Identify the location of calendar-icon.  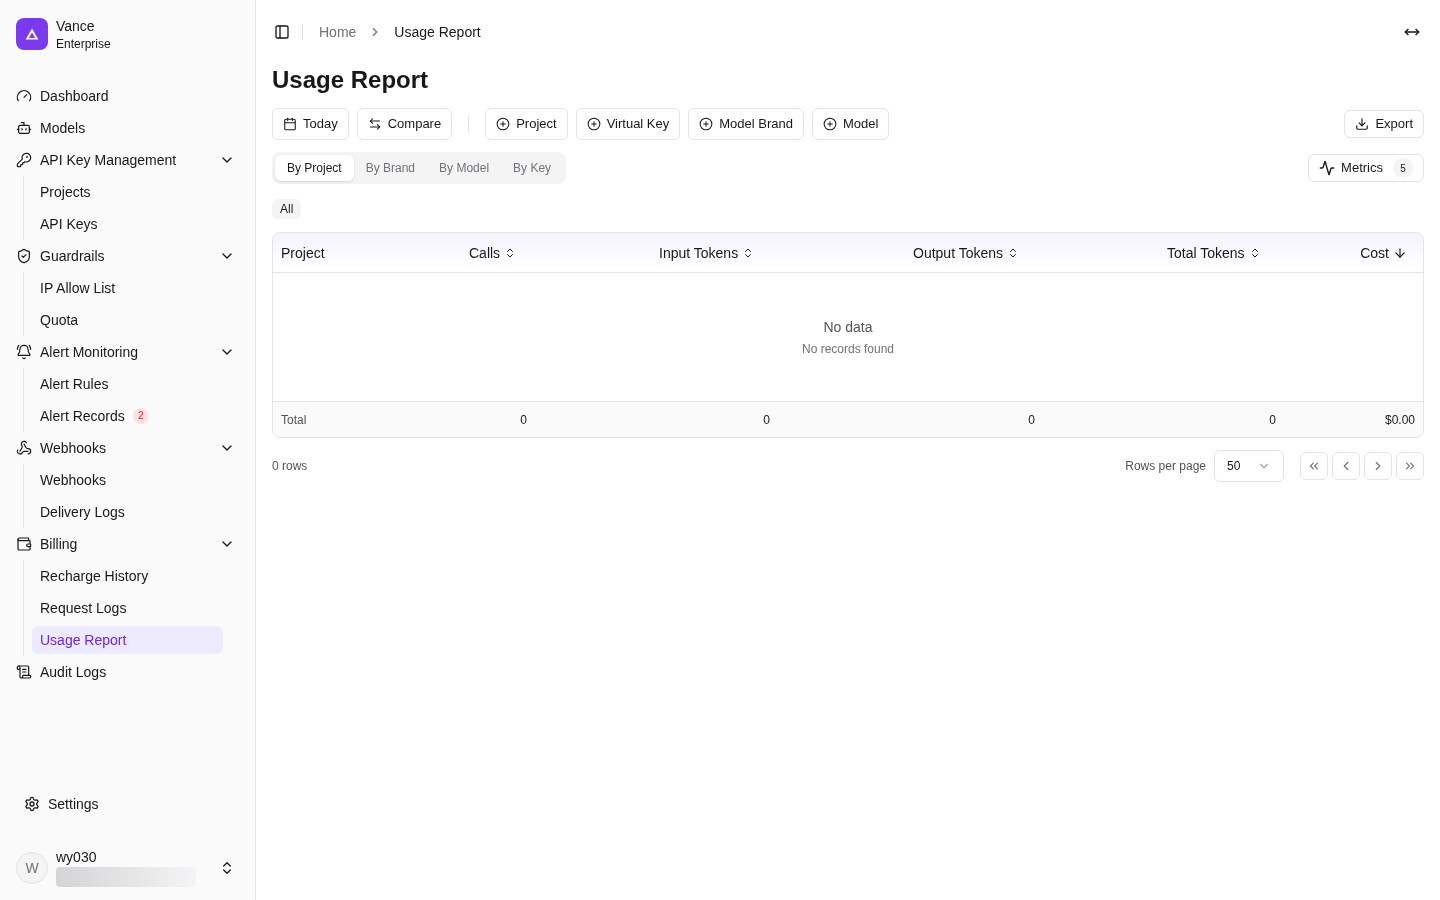
(290, 124).